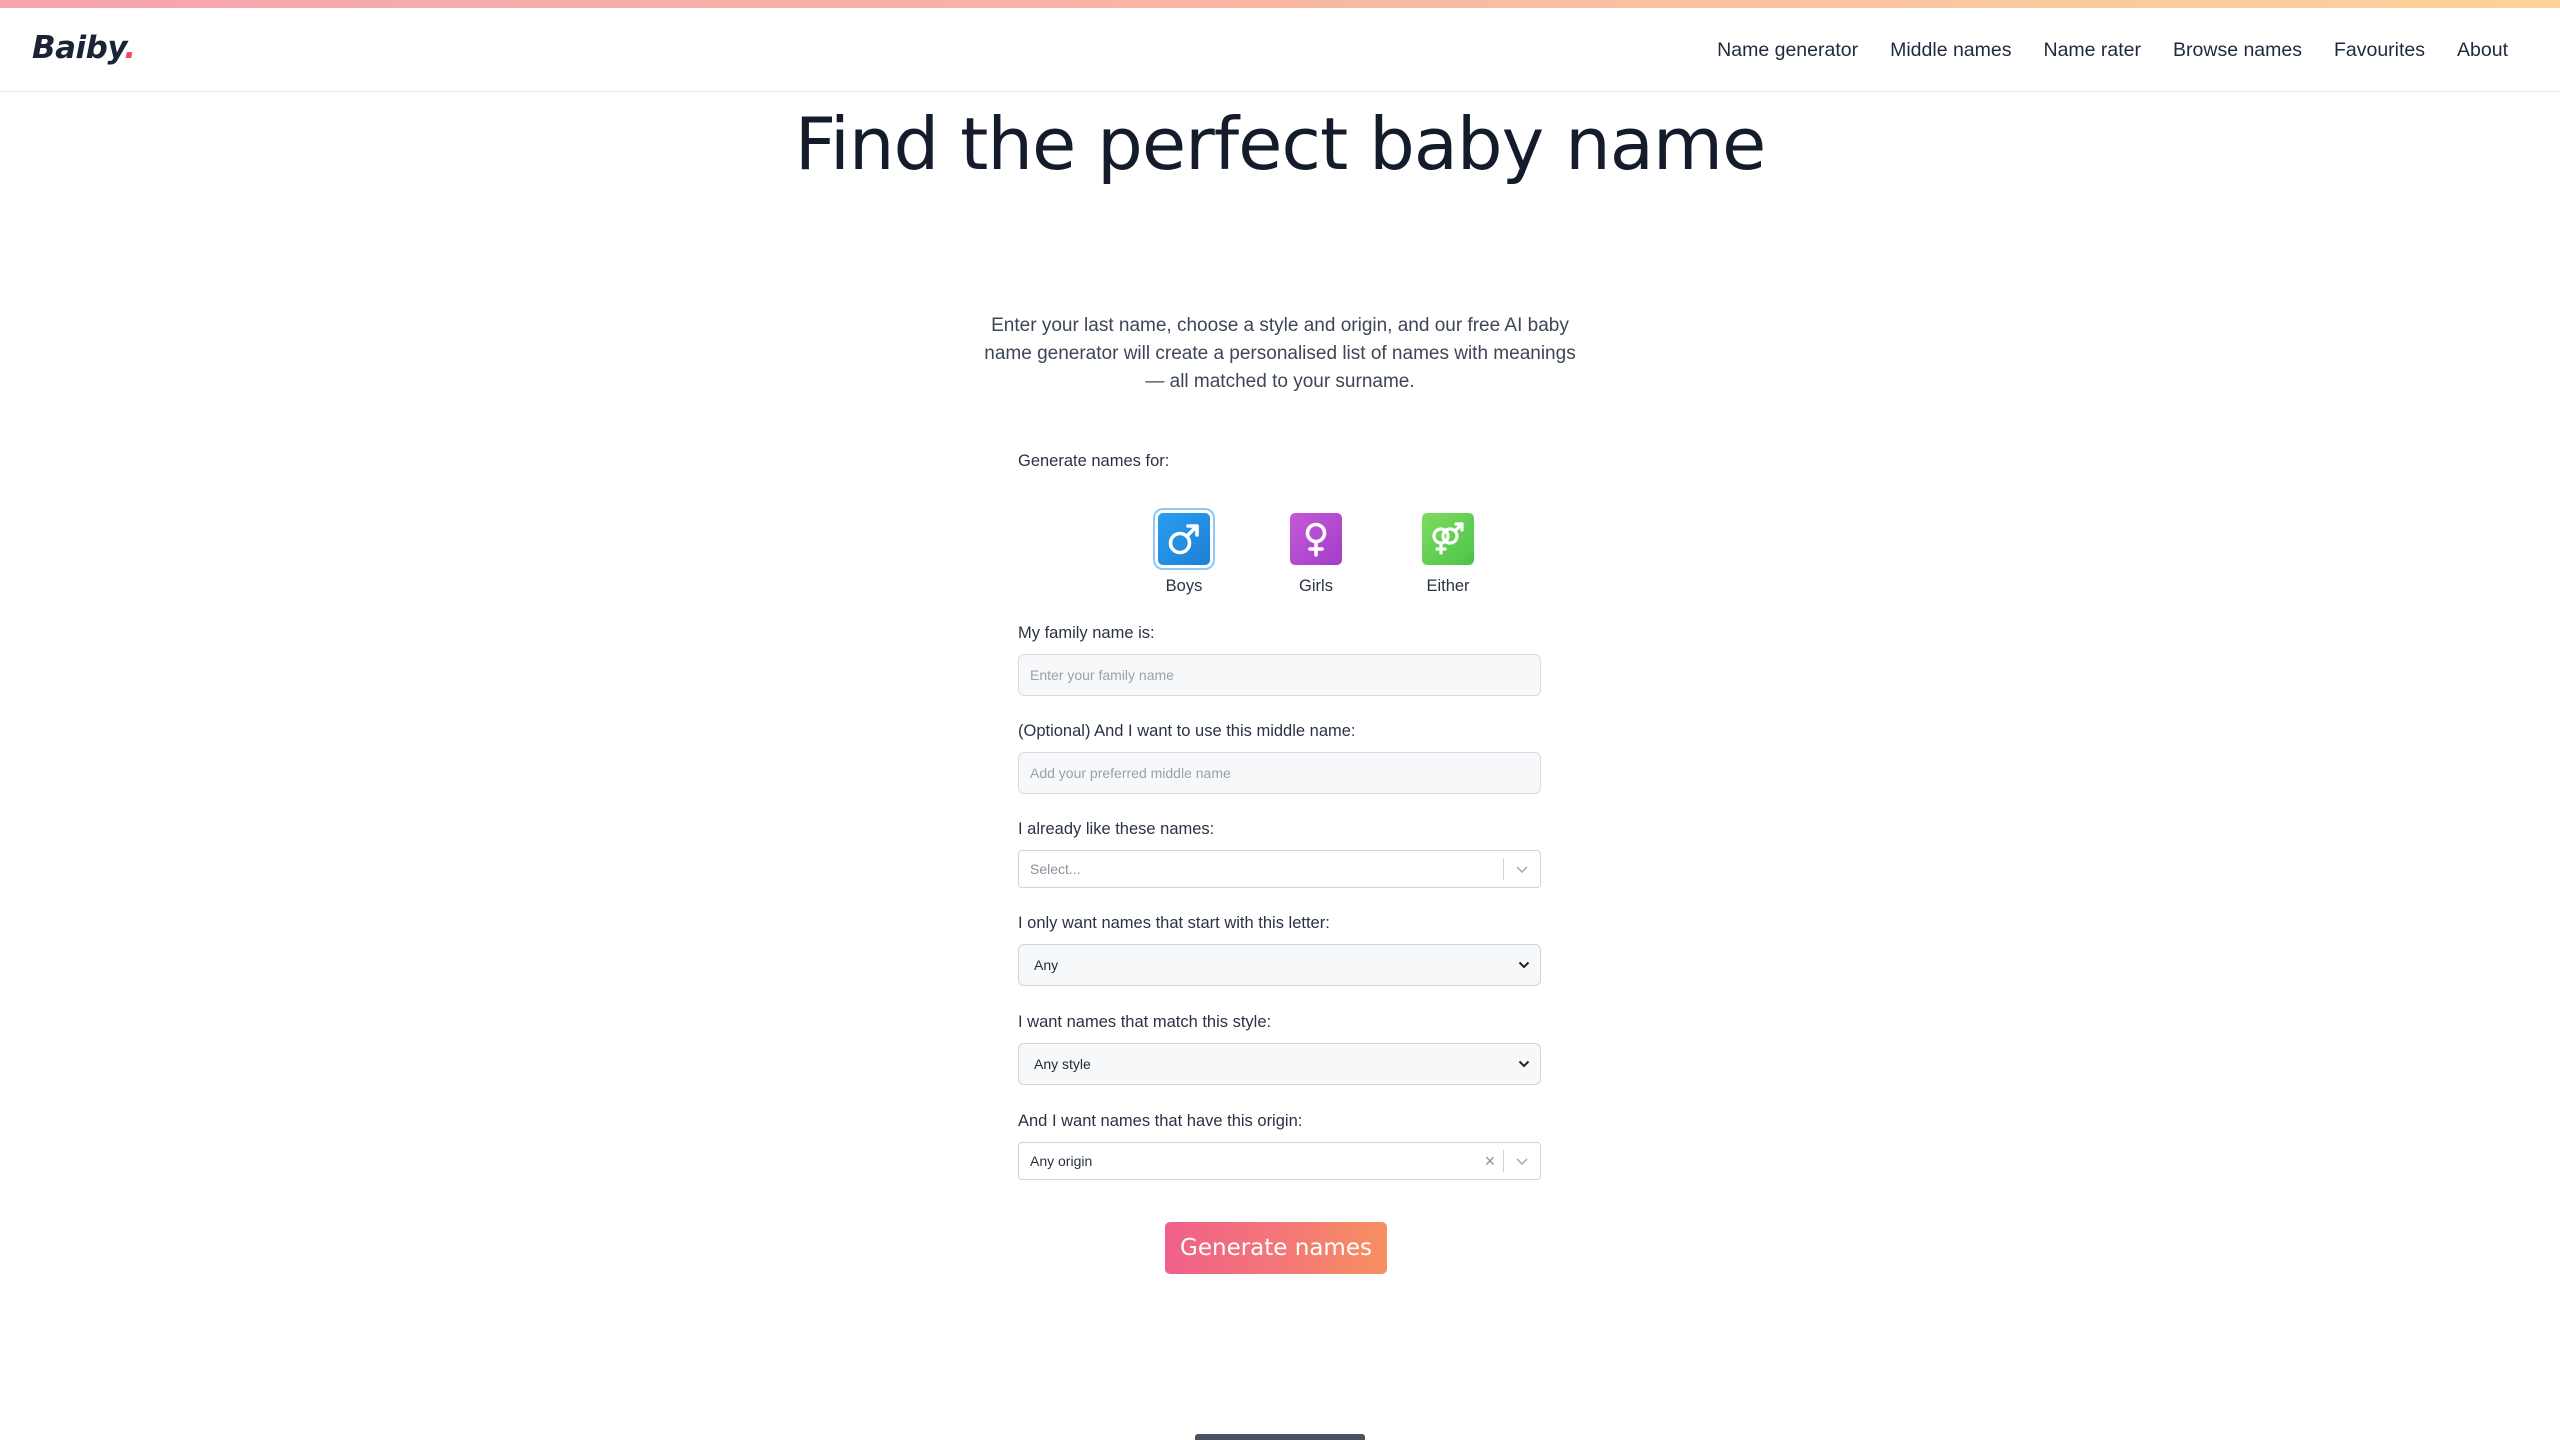 The width and height of the screenshot is (2560, 1440). What do you see at coordinates (1184, 586) in the screenshot?
I see `gender-label-boys: Boys` at bounding box center [1184, 586].